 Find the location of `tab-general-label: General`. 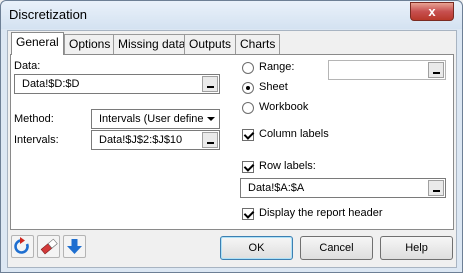

tab-general-label: General is located at coordinates (37, 42).